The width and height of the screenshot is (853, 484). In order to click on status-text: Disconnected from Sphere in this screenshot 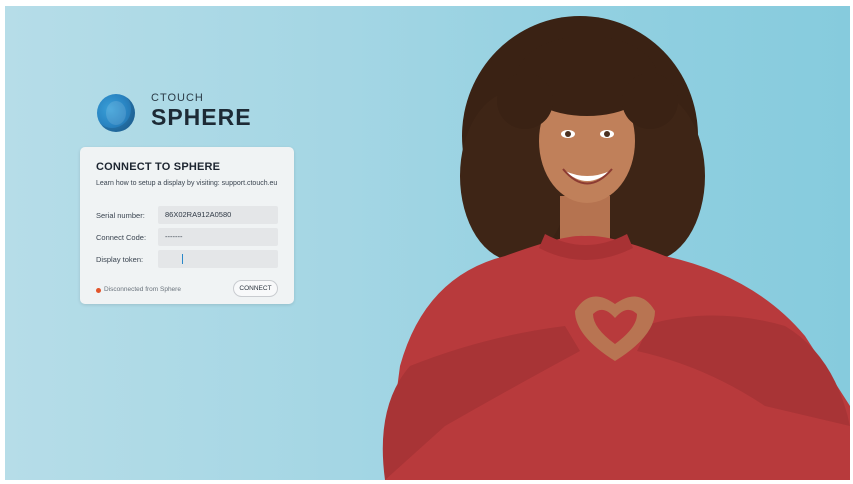, I will do `click(142, 289)`.